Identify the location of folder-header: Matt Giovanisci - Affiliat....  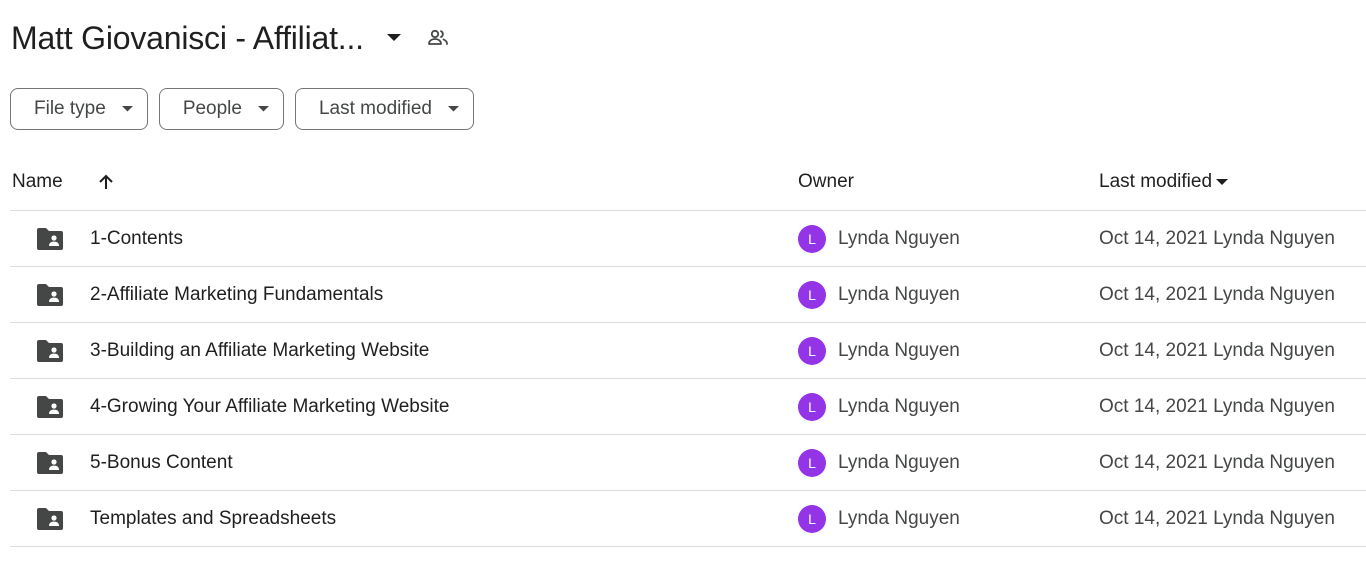
(233, 38).